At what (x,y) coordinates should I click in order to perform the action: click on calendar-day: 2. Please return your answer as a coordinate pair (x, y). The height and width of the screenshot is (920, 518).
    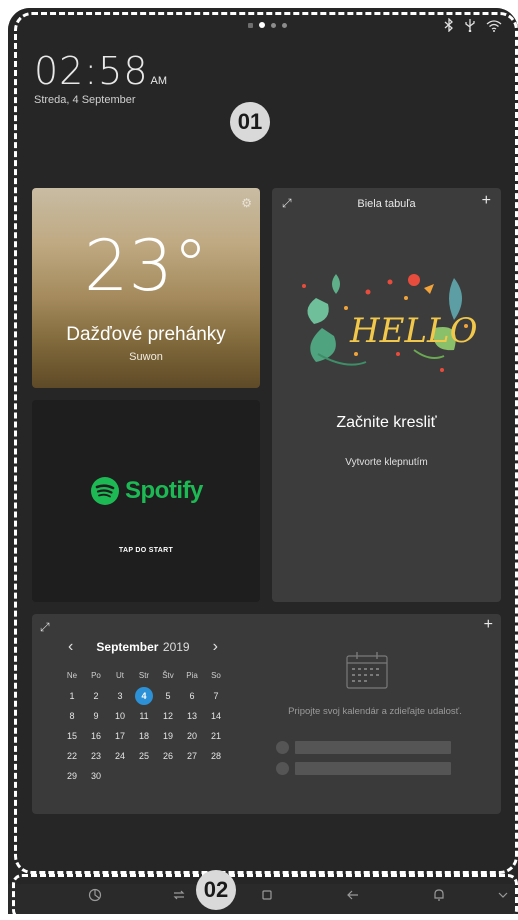
    Looking at the image, I should click on (96, 696).